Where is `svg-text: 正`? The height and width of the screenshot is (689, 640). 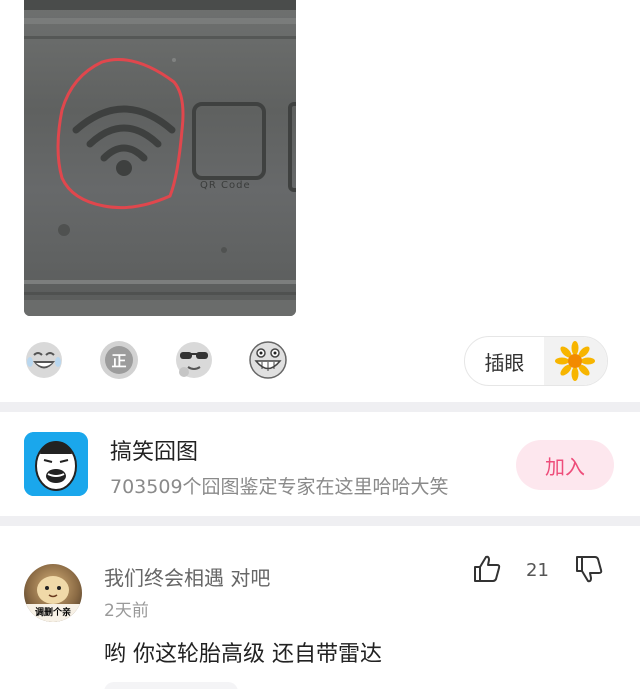
svg-text: 正 is located at coordinates (118, 361).